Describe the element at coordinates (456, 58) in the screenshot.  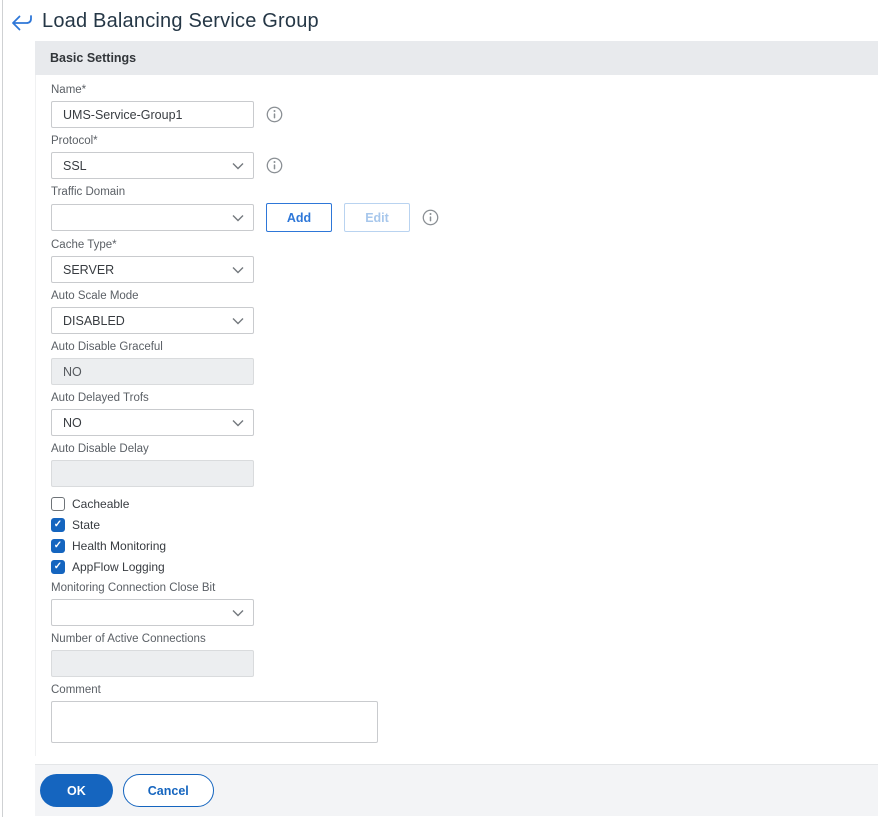
I see `section-header: Basic Settings` at that location.